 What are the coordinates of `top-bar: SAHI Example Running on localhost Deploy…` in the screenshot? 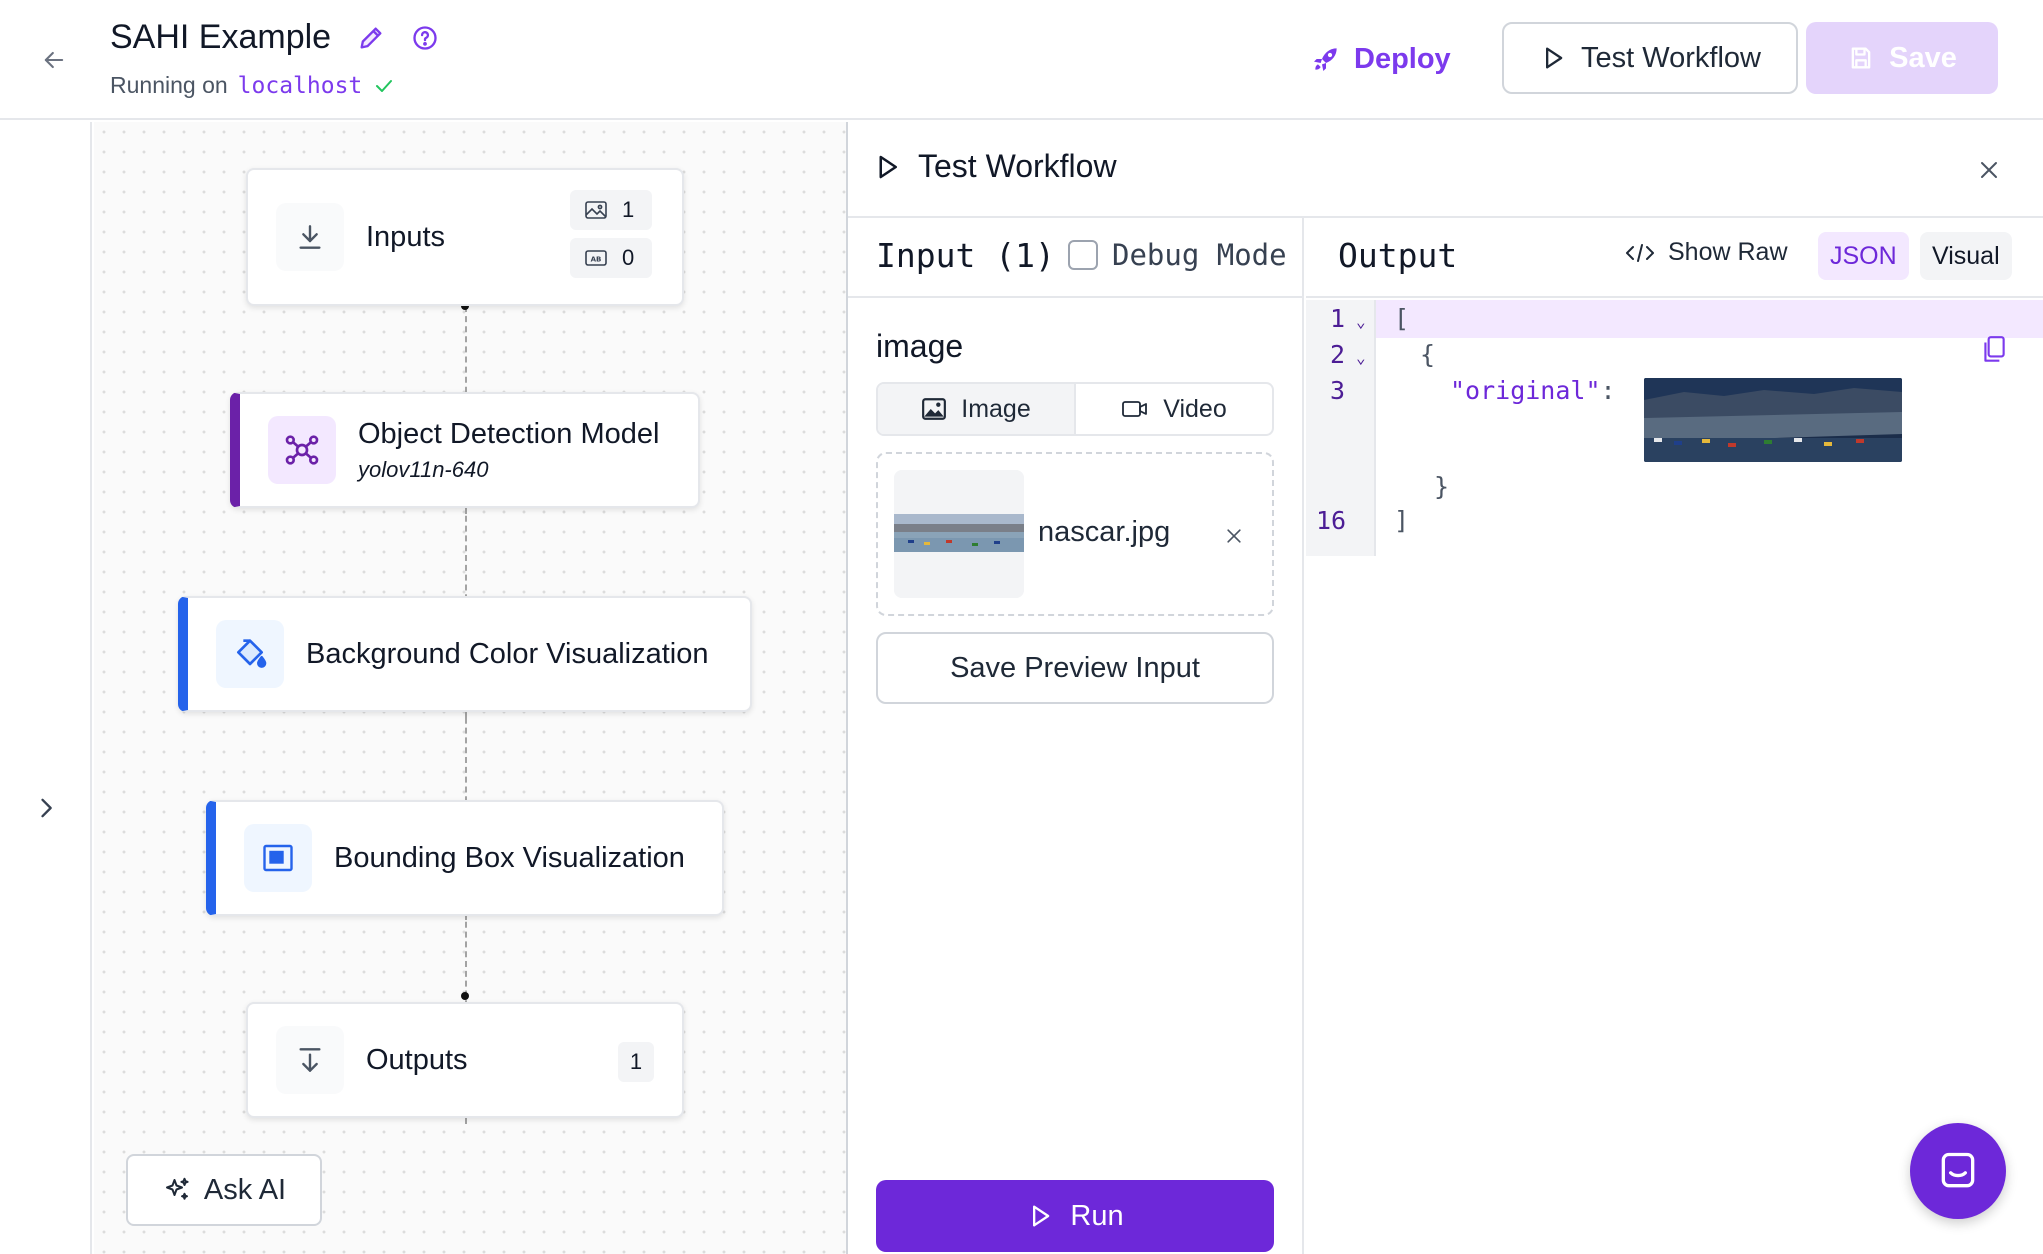 It's located at (1021, 60).